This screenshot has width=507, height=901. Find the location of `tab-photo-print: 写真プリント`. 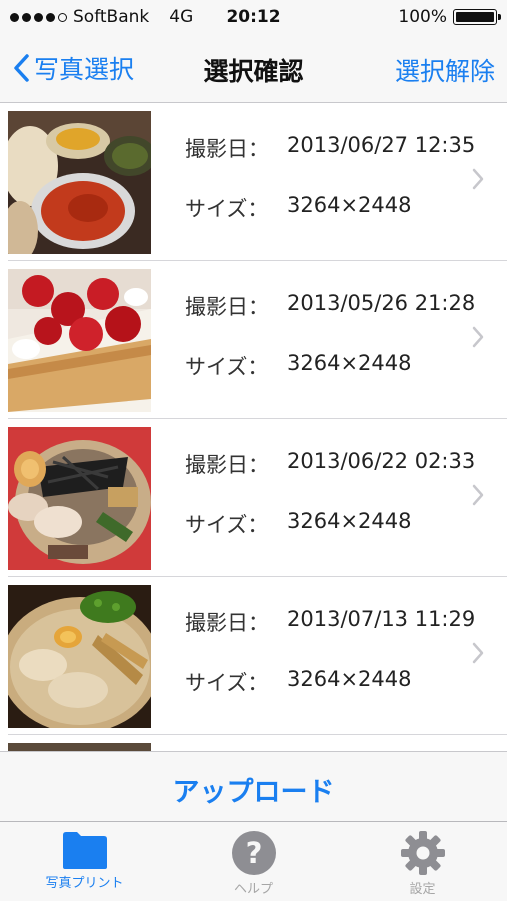

tab-photo-print: 写真プリント is located at coordinates (84, 860).